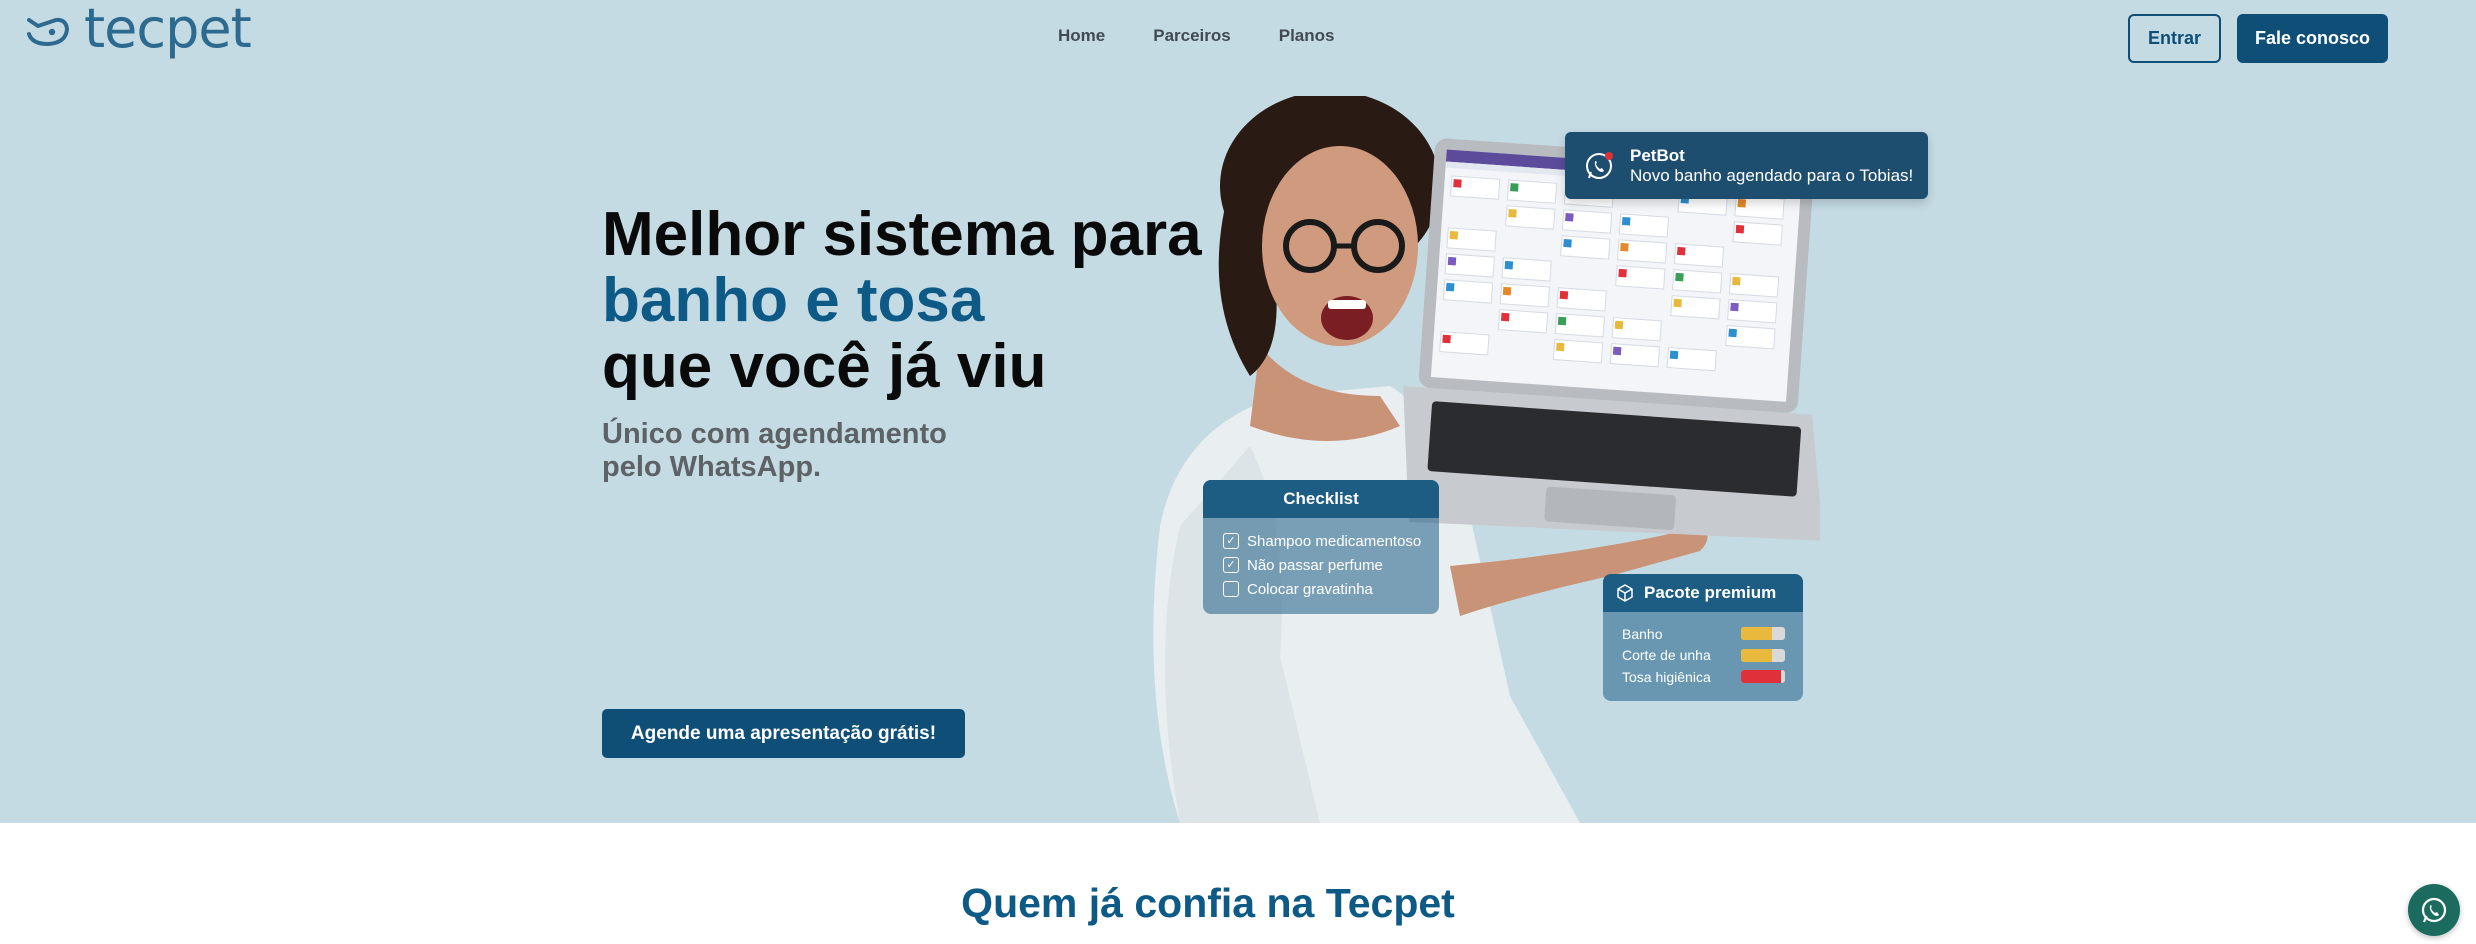 The height and width of the screenshot is (944, 2476). Describe the element at coordinates (1334, 541) in the screenshot. I see `checklist-item-label: Shampoo medicamentoso` at that location.